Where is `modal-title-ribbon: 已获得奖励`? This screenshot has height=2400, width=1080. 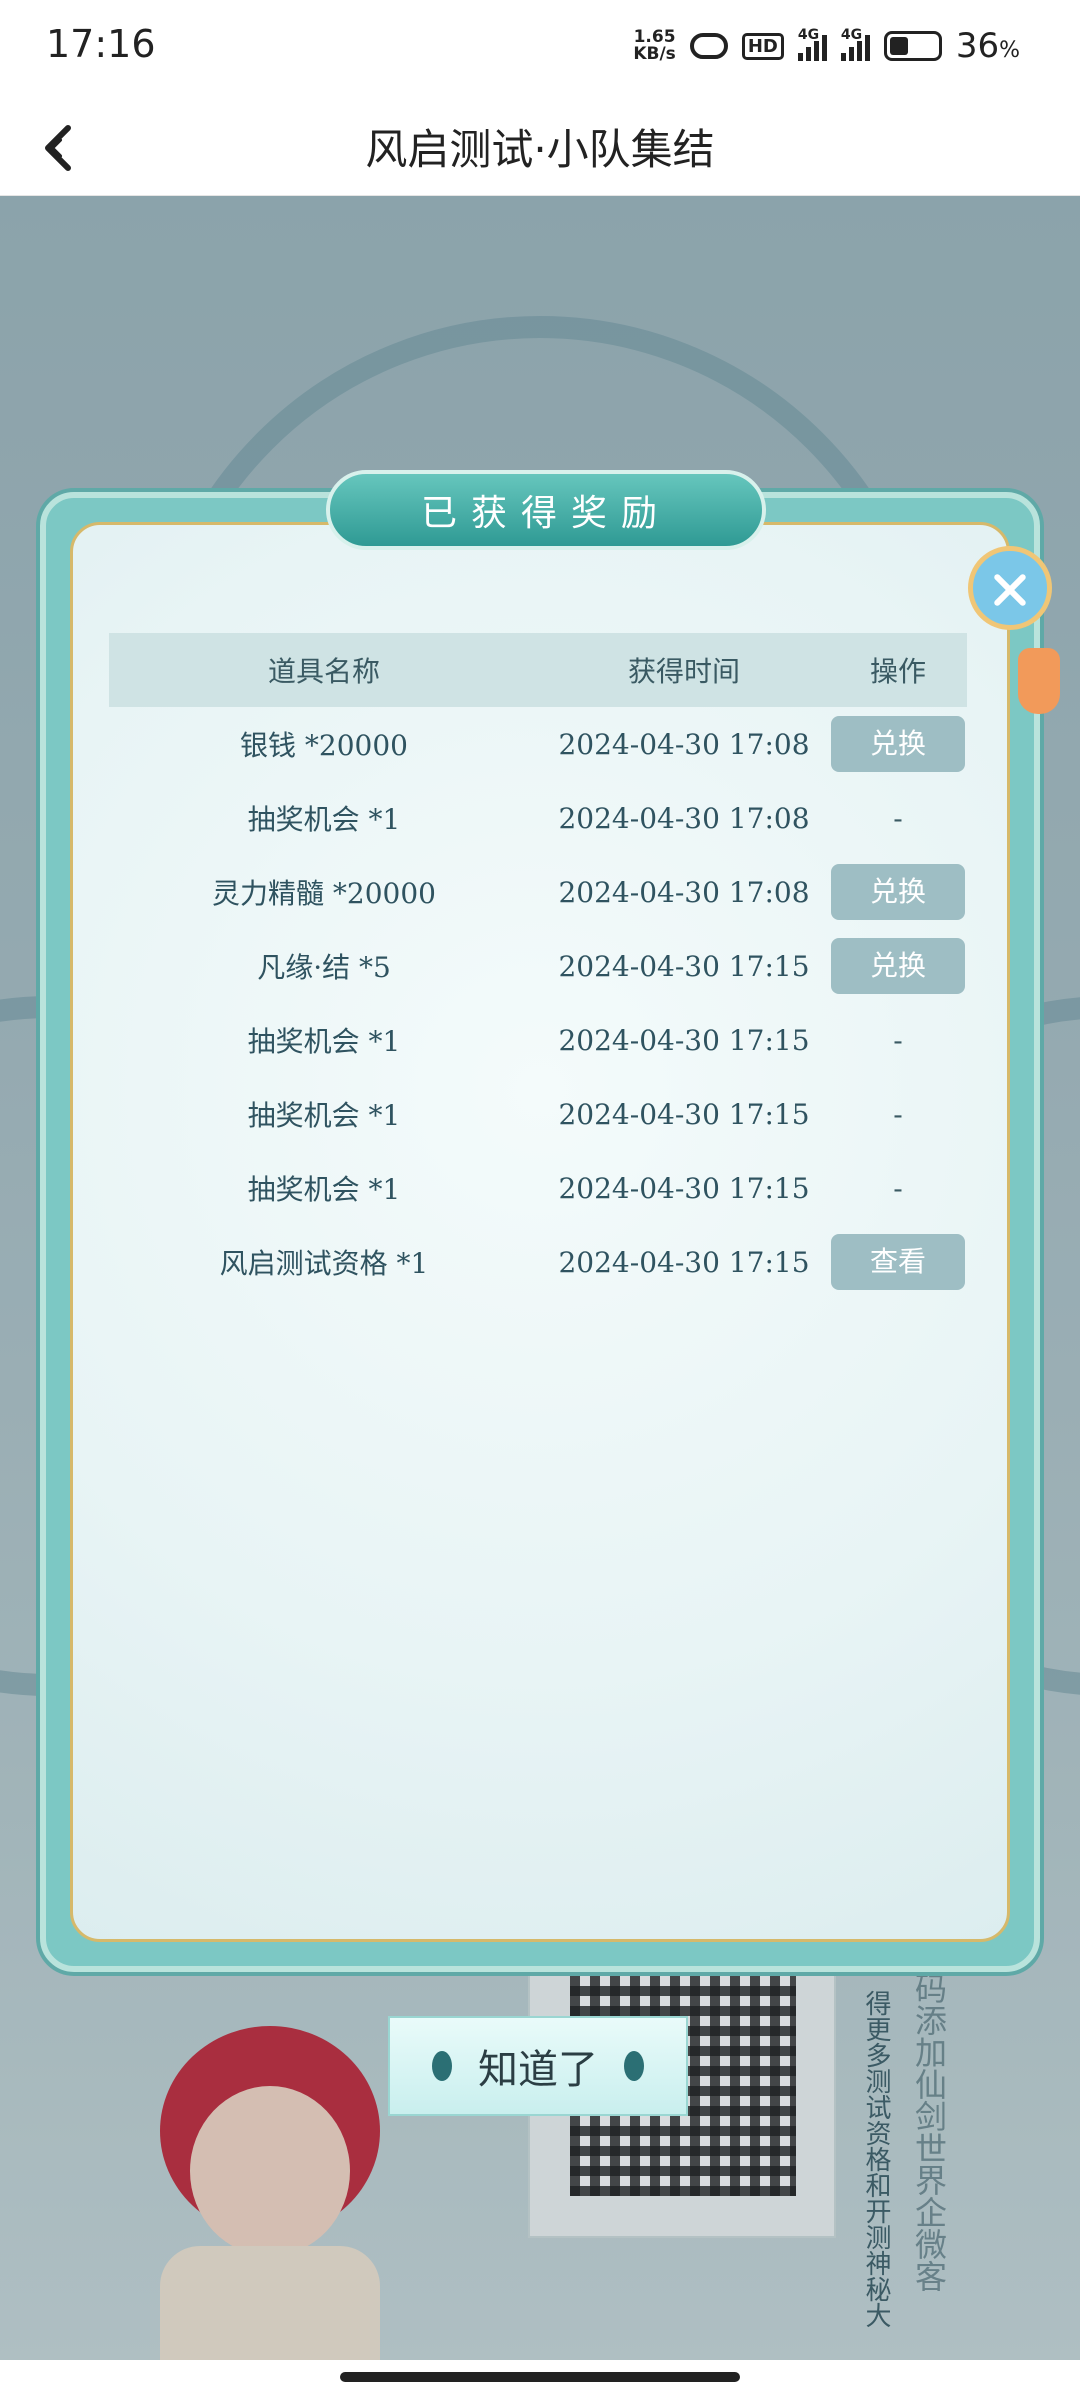
modal-title-ribbon: 已获得奖励 is located at coordinates (546, 510).